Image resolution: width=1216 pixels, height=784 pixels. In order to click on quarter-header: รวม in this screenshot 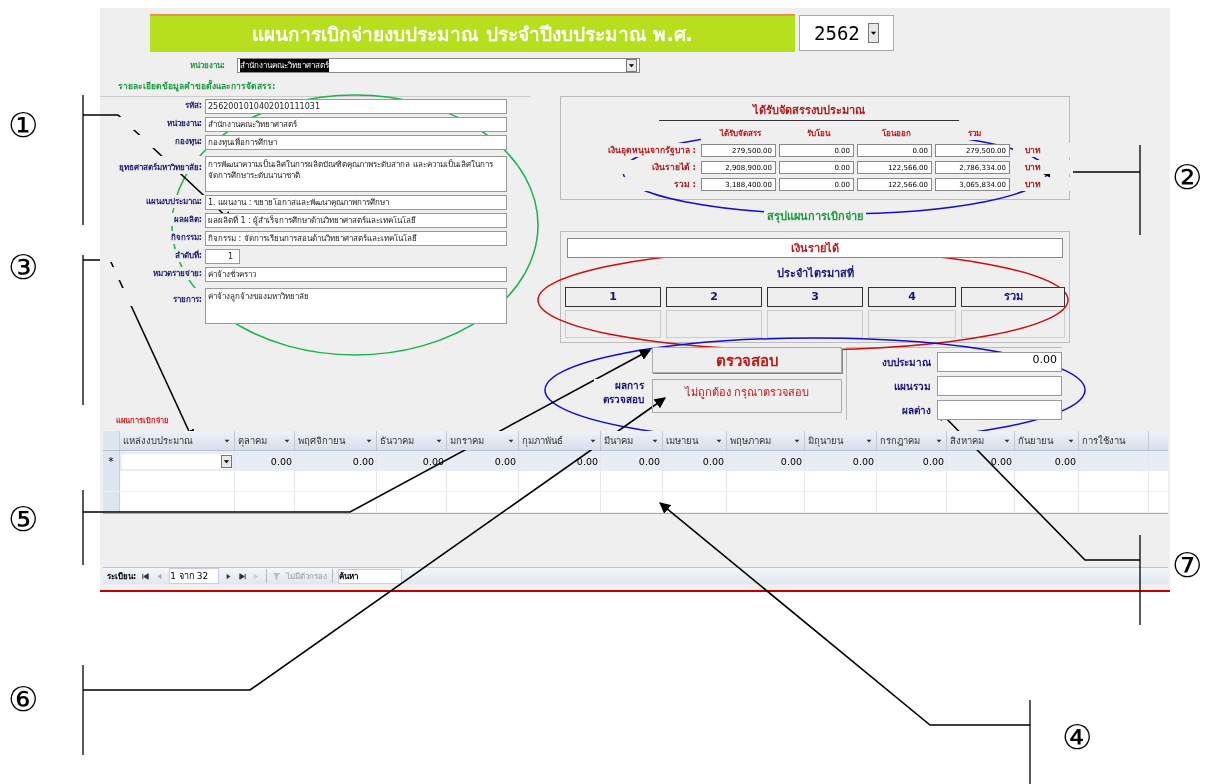, I will do `click(1013, 297)`.